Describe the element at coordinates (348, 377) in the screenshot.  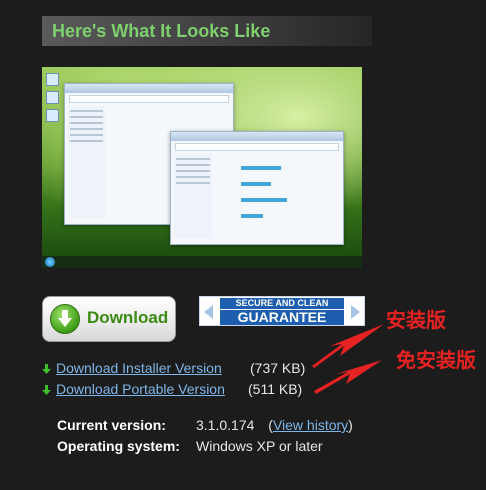
I see `red-arrow-portable-icon` at that location.